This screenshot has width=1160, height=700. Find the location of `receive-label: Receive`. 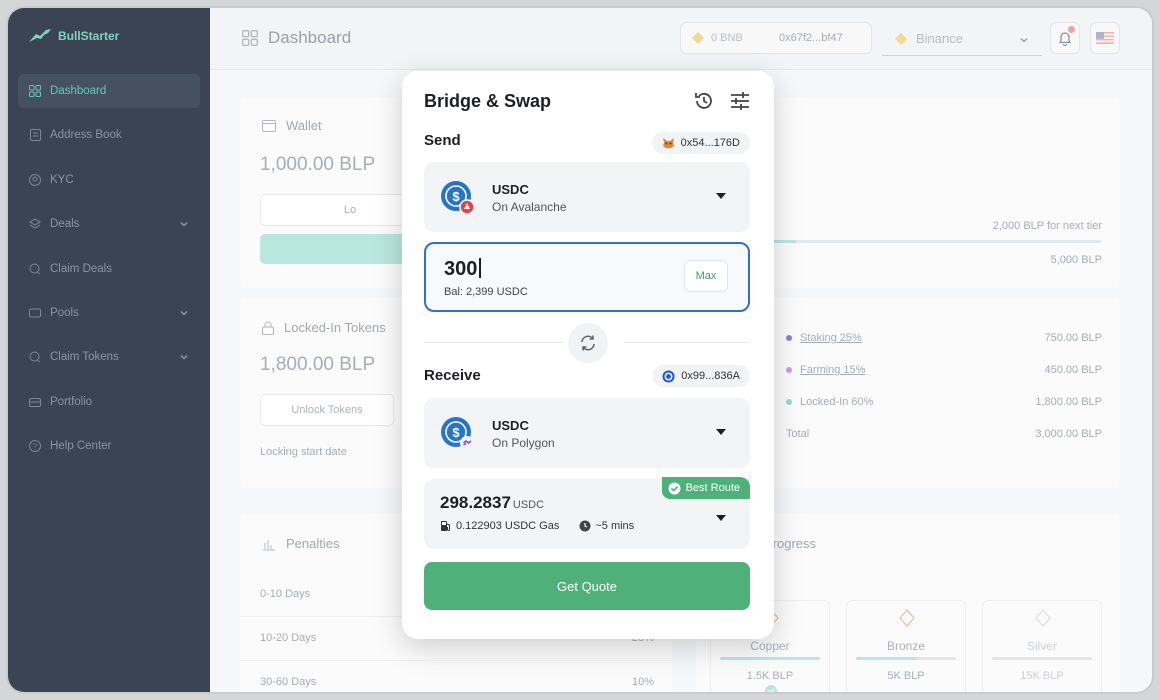

receive-label: Receive is located at coordinates (452, 375).